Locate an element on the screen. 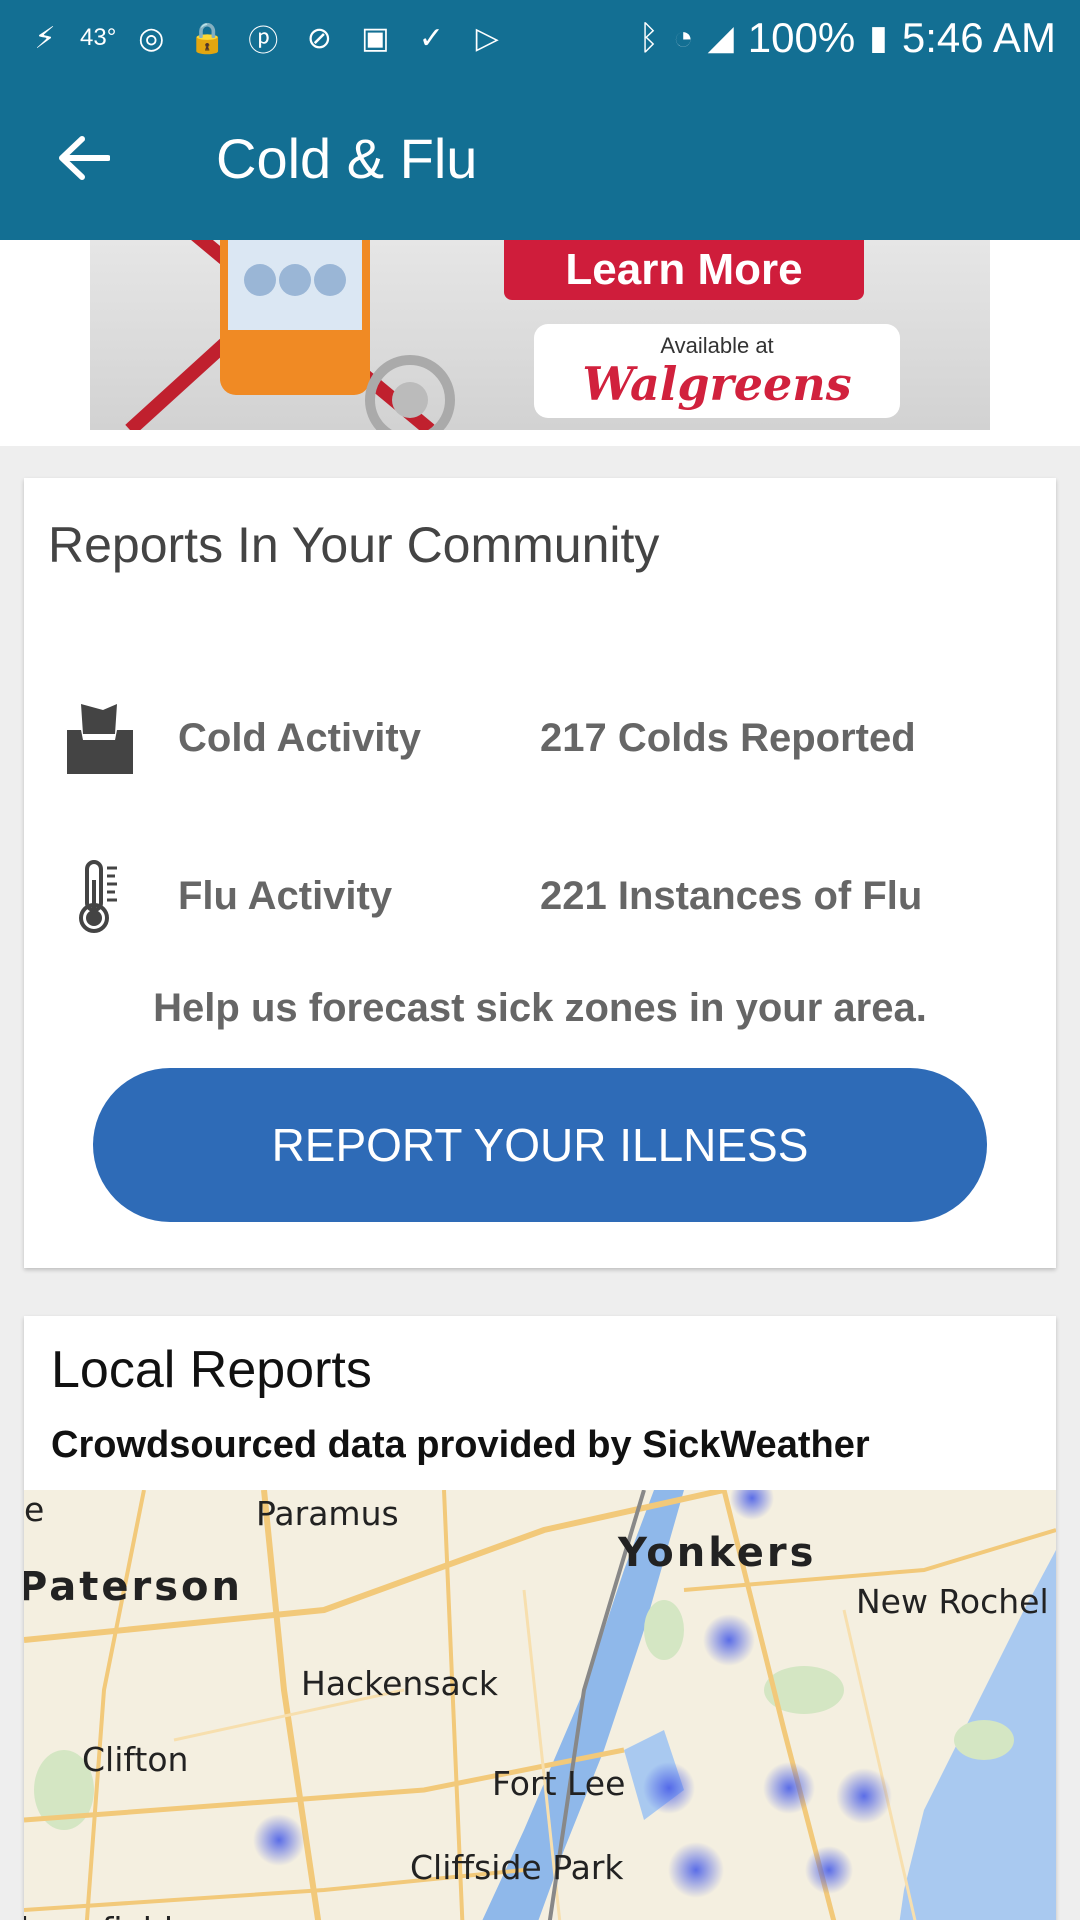 The height and width of the screenshot is (1920, 1080). doc-notification-icon: ▣ is located at coordinates (375, 38).